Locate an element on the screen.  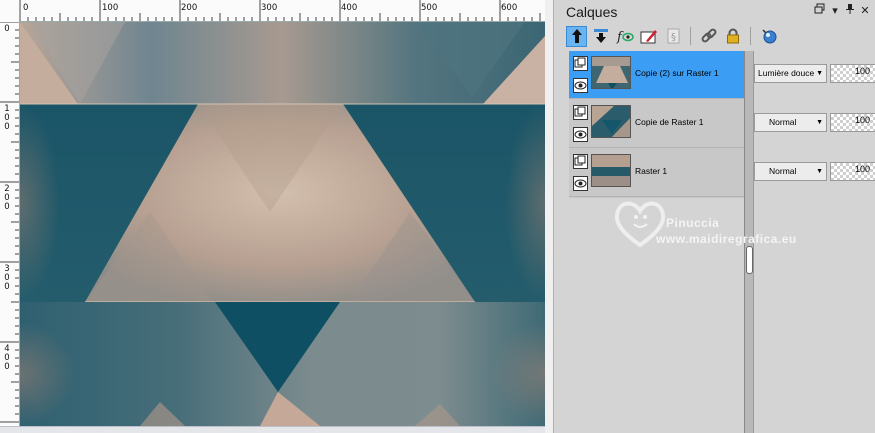
ruler-h-label: 600 is located at coordinates (509, 8).